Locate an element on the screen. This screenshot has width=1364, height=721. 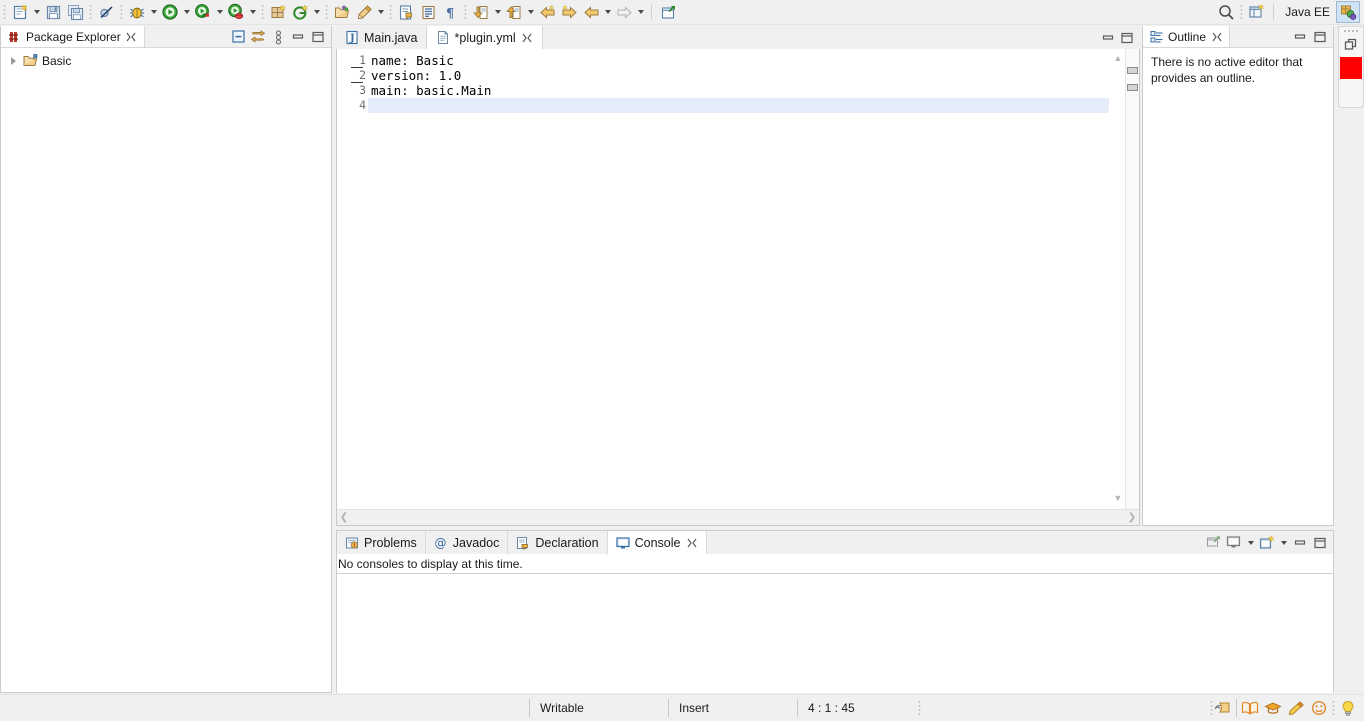
pencil-icon is located at coordinates (1296, 708).